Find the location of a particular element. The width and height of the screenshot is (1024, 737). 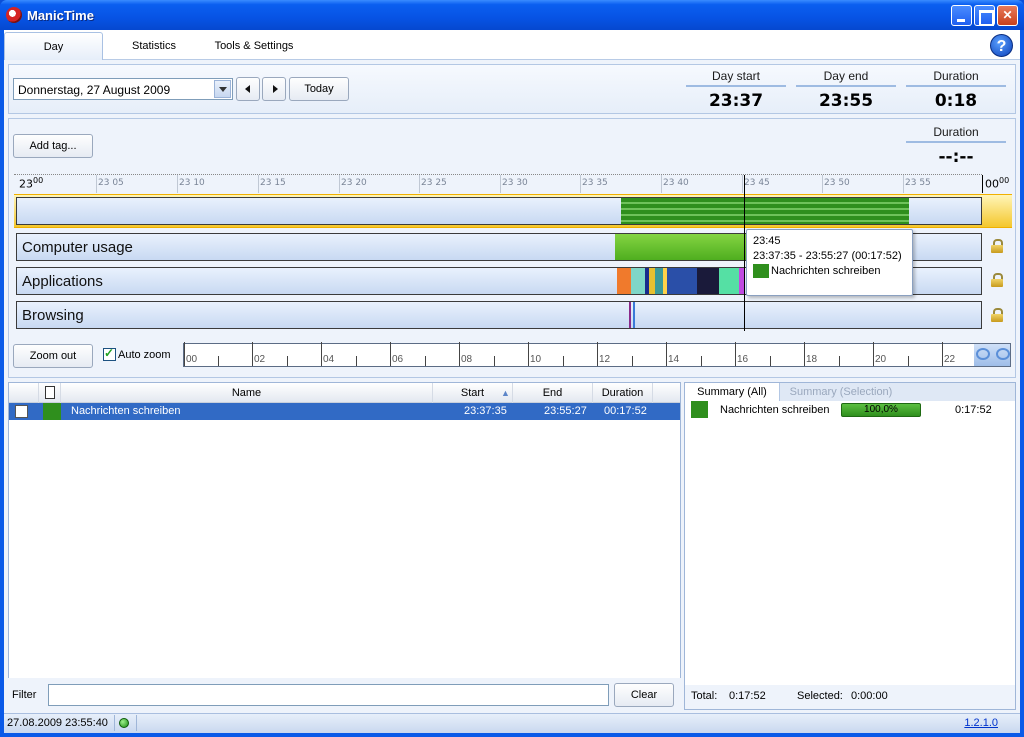

ruler-label: 23 55 is located at coordinates (918, 183).